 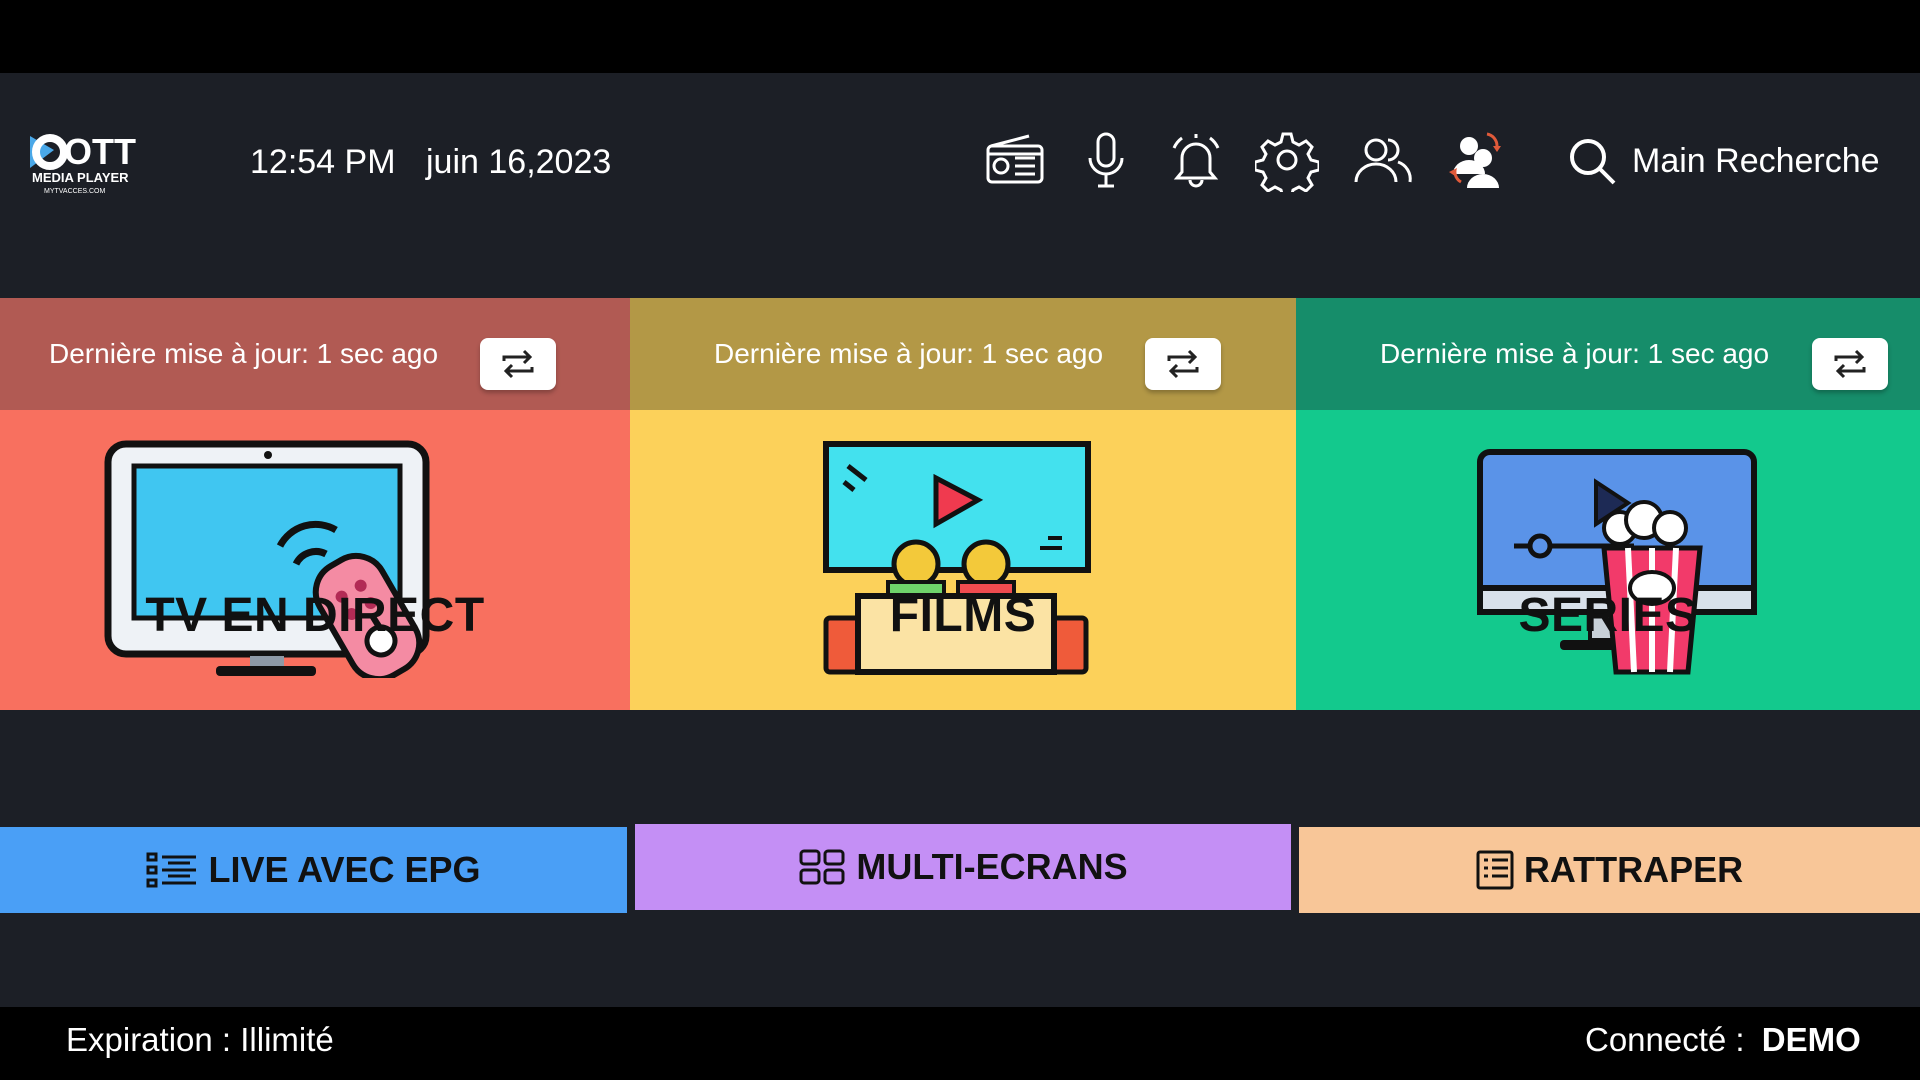 What do you see at coordinates (315, 615) in the screenshot?
I see `tile-title: TV EN DIRECT` at bounding box center [315, 615].